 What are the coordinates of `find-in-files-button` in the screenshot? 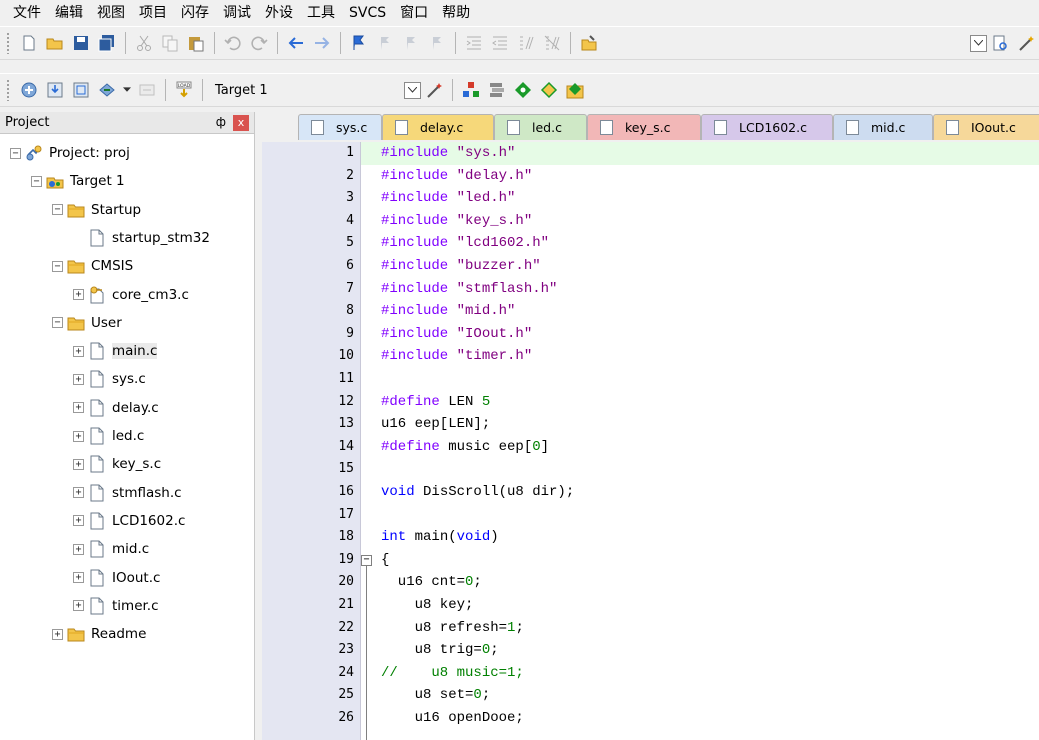 It's located at (589, 43).